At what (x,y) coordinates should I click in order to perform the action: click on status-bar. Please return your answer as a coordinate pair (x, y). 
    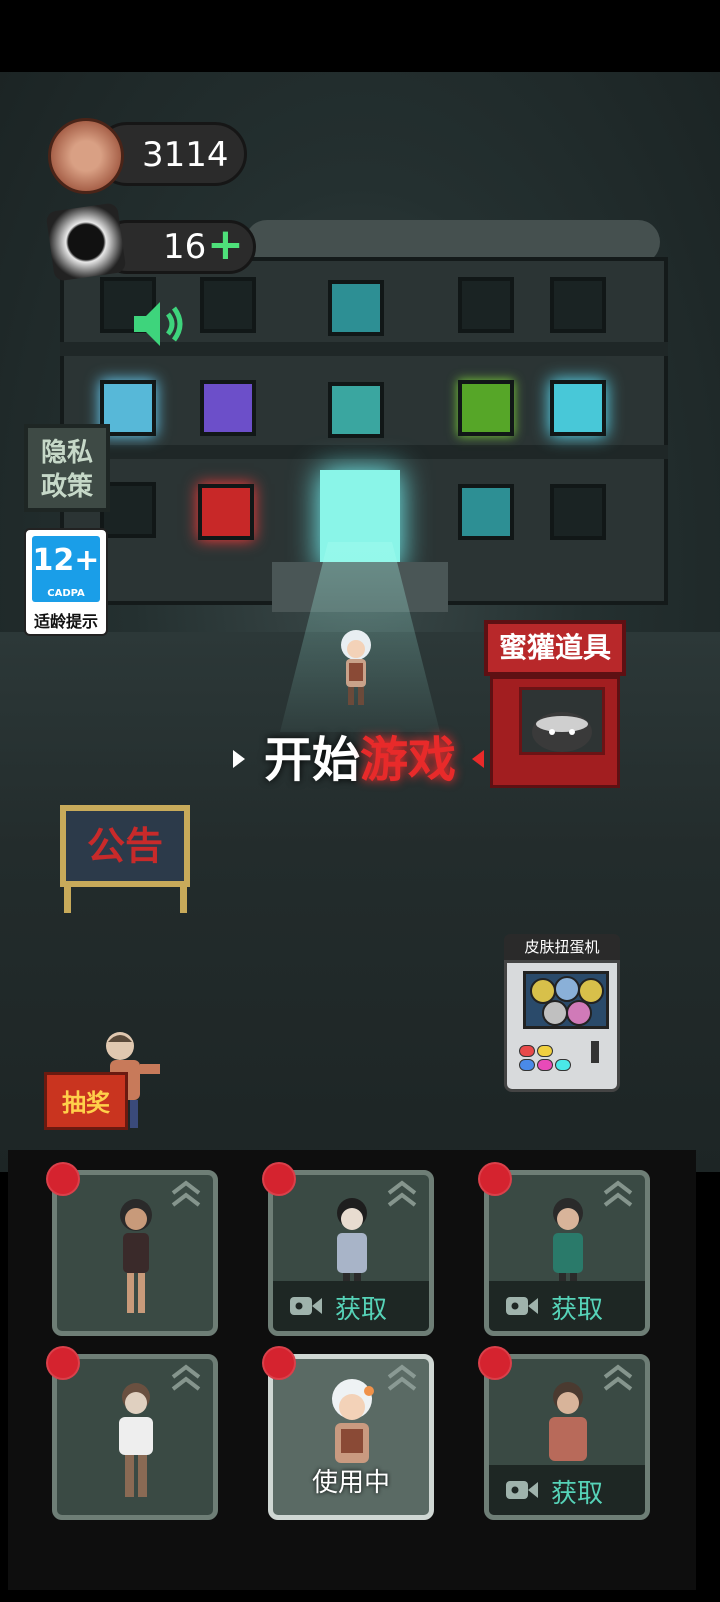
    Looking at the image, I should click on (360, 36).